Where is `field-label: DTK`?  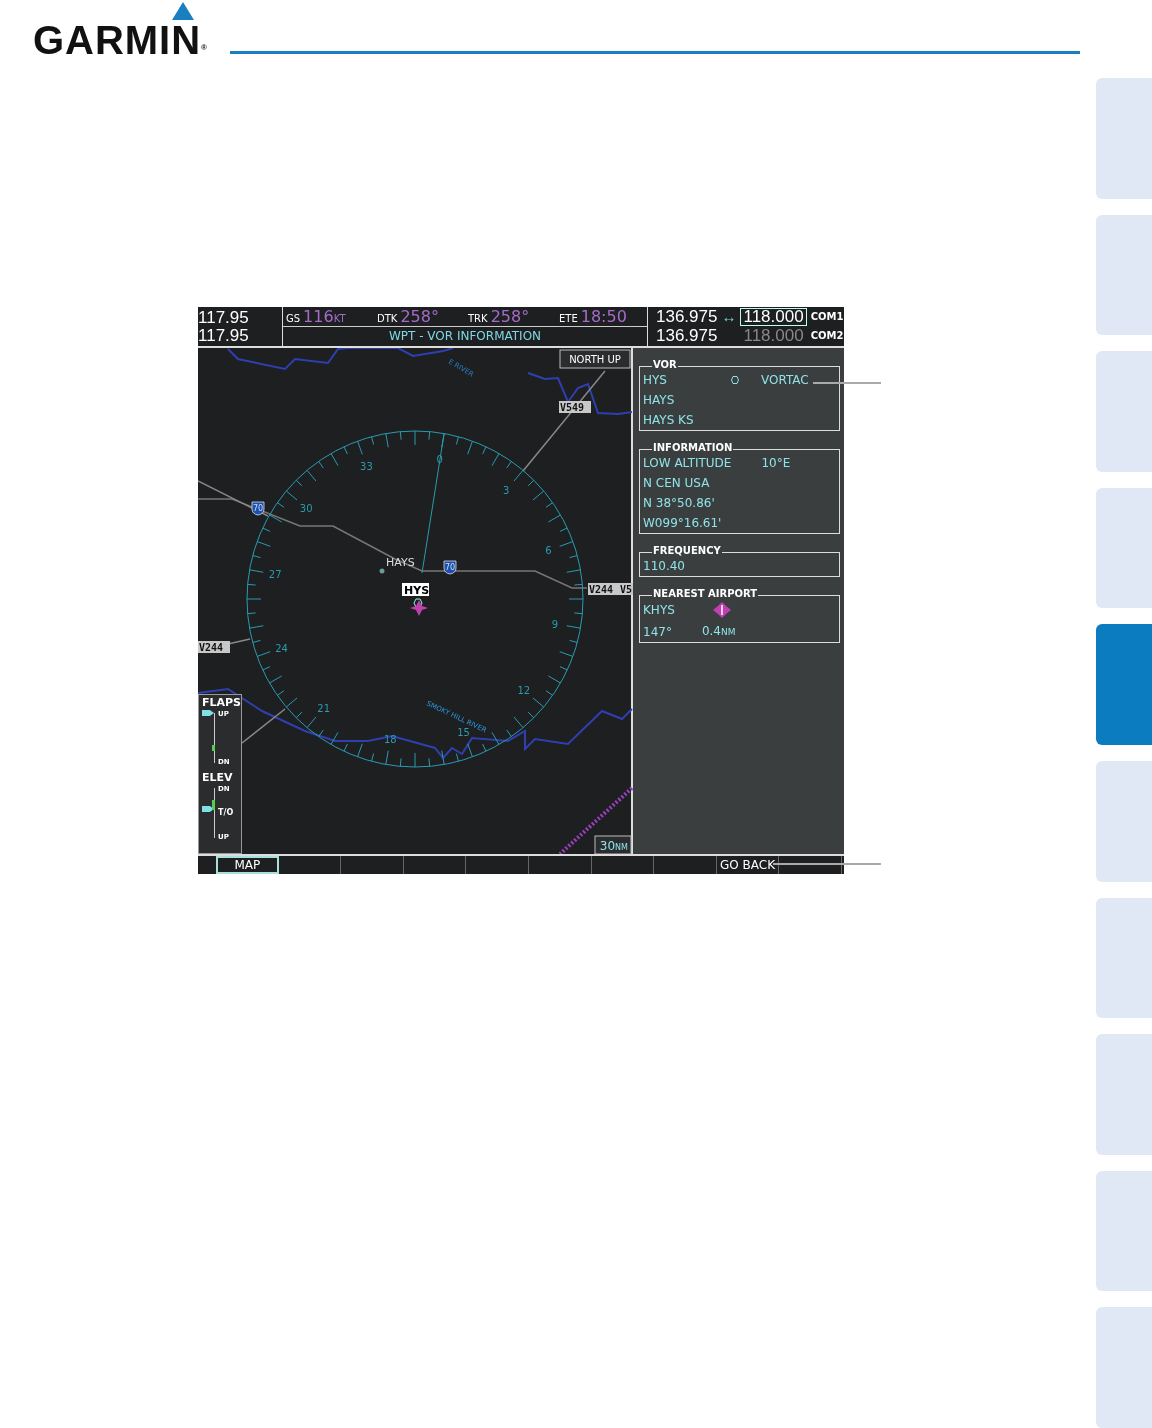 field-label: DTK is located at coordinates (387, 318).